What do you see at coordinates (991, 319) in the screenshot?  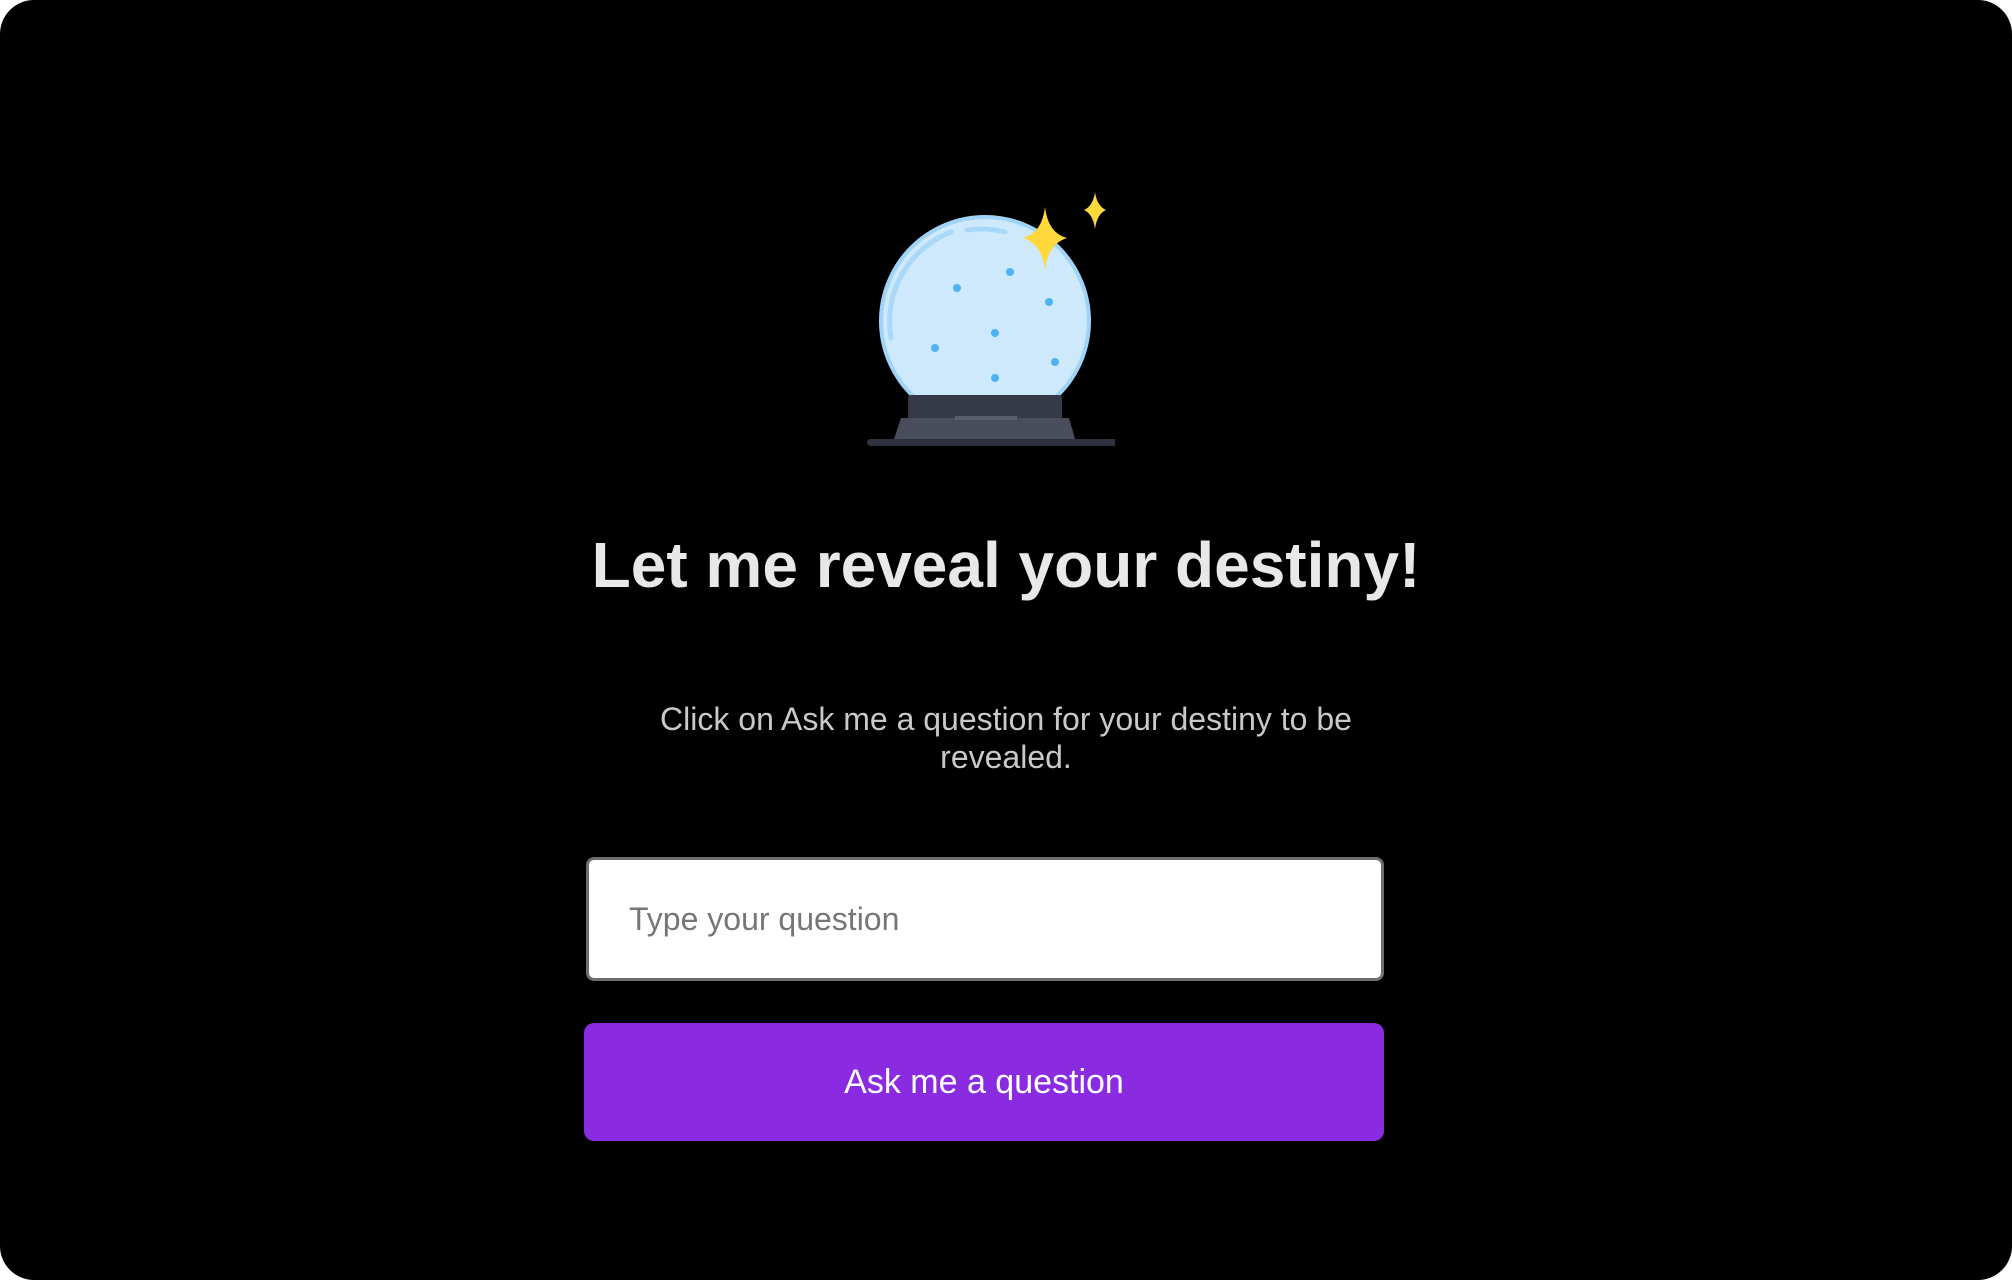 I see `crystal-ball-icon` at bounding box center [991, 319].